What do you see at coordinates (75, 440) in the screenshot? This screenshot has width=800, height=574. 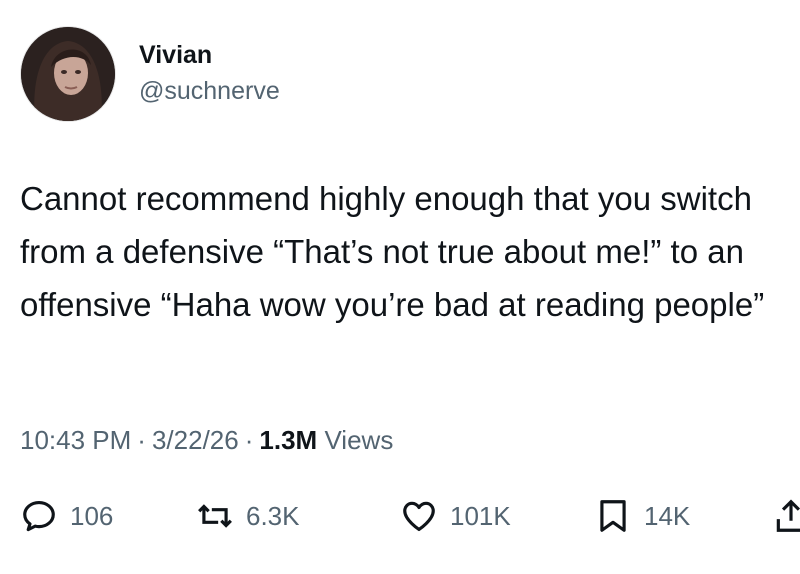 I see `tweet-time: 10:43 PM` at bounding box center [75, 440].